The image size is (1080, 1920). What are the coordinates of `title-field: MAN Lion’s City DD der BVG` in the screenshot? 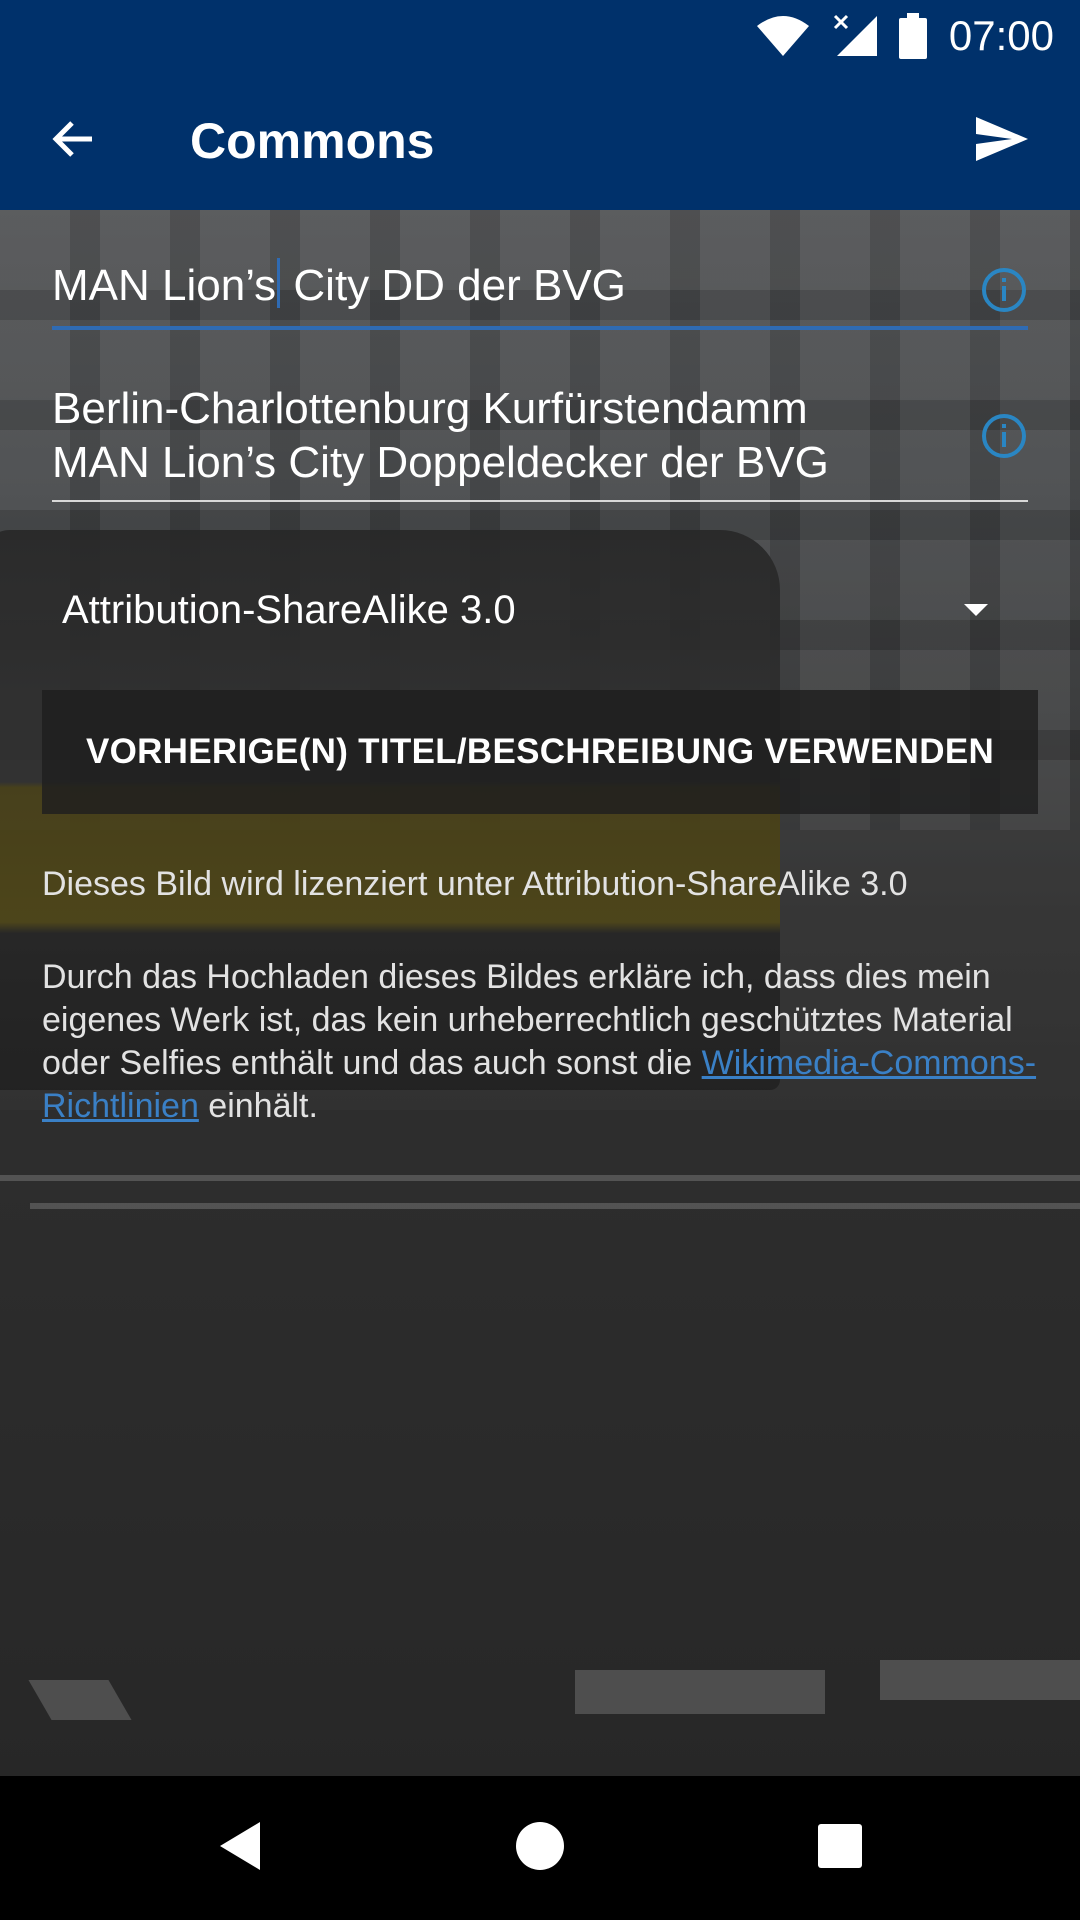 It's located at (540, 294).